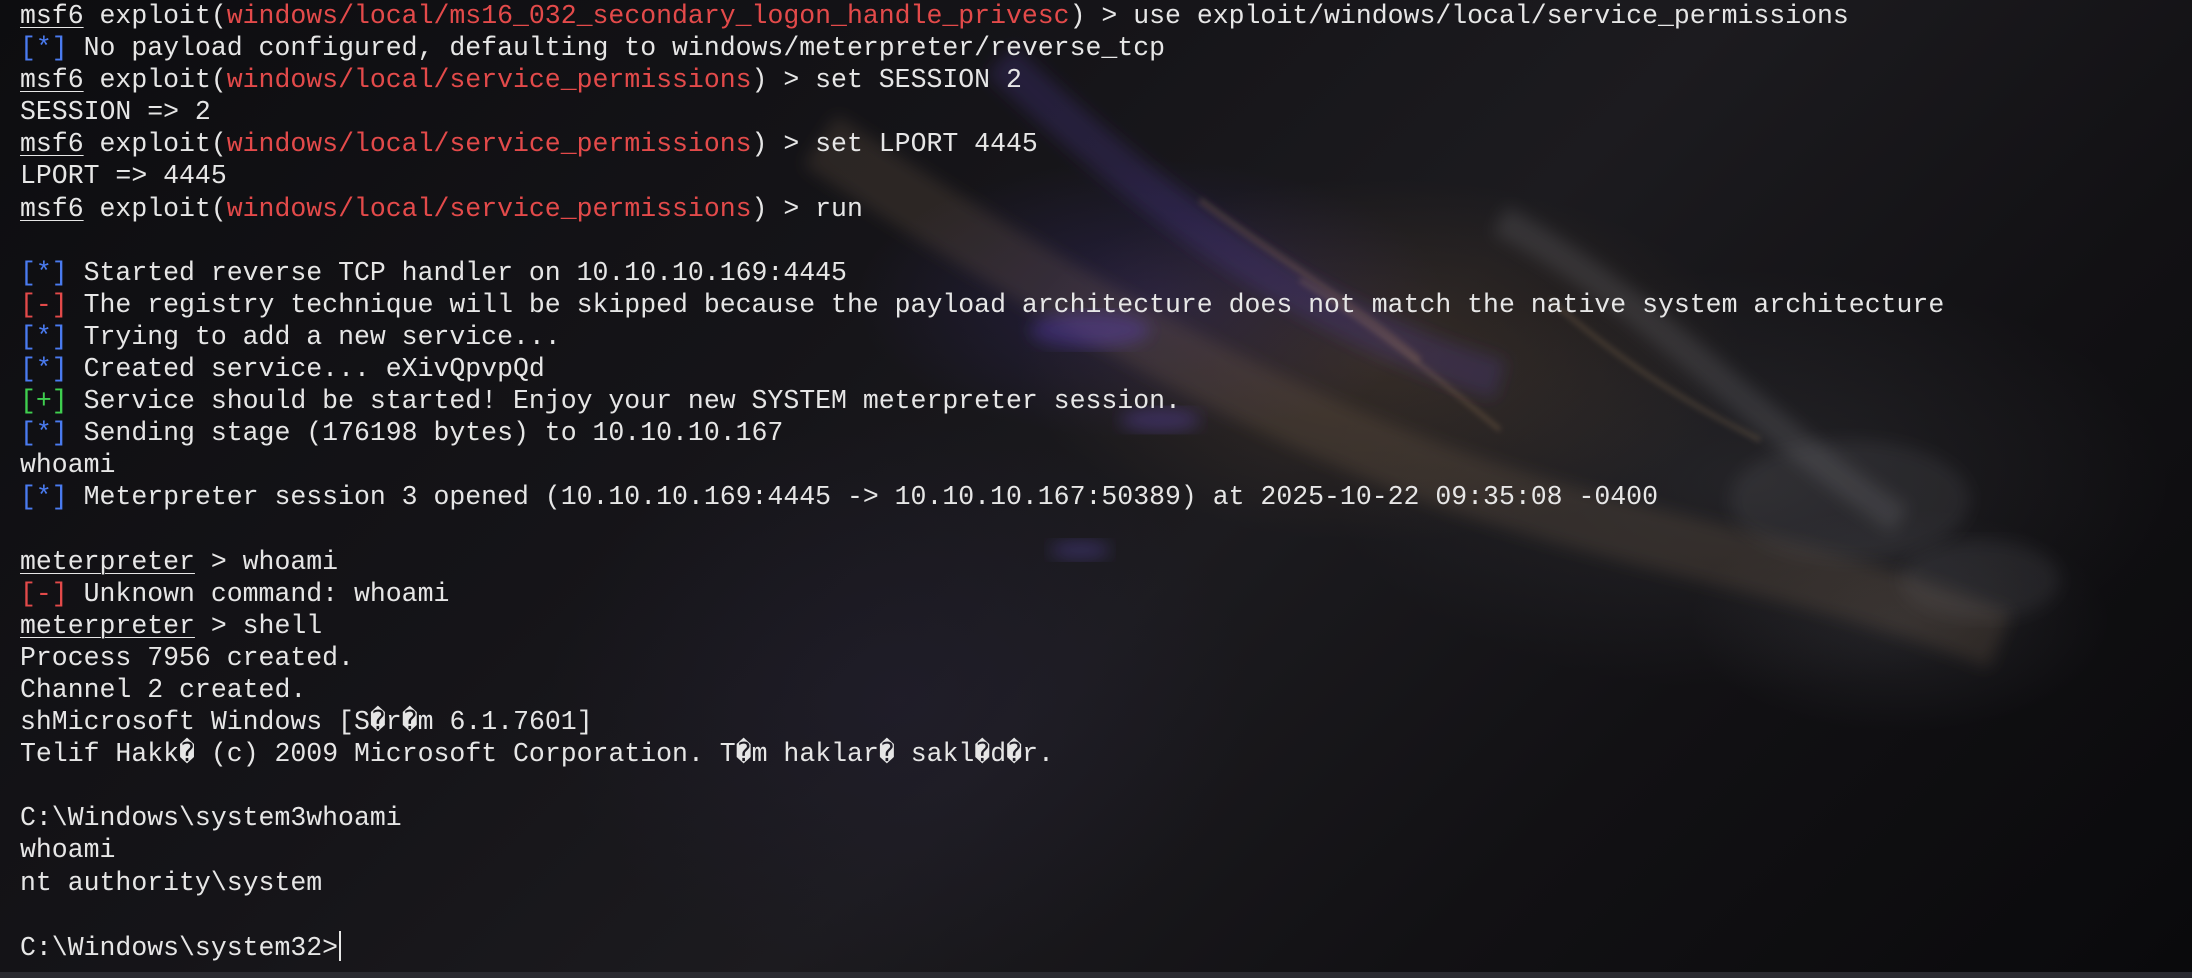  What do you see at coordinates (982, 818) in the screenshot?
I see `terminal-line: C:\Windows\system3whoami` at bounding box center [982, 818].